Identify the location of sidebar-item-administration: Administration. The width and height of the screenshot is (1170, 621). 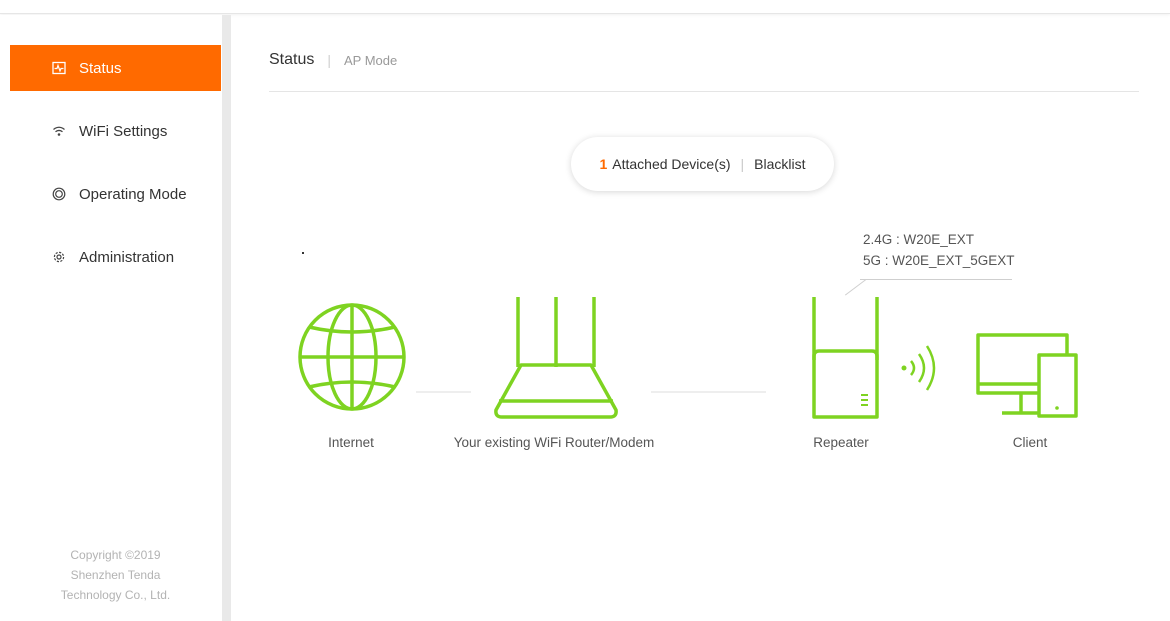
(115, 257).